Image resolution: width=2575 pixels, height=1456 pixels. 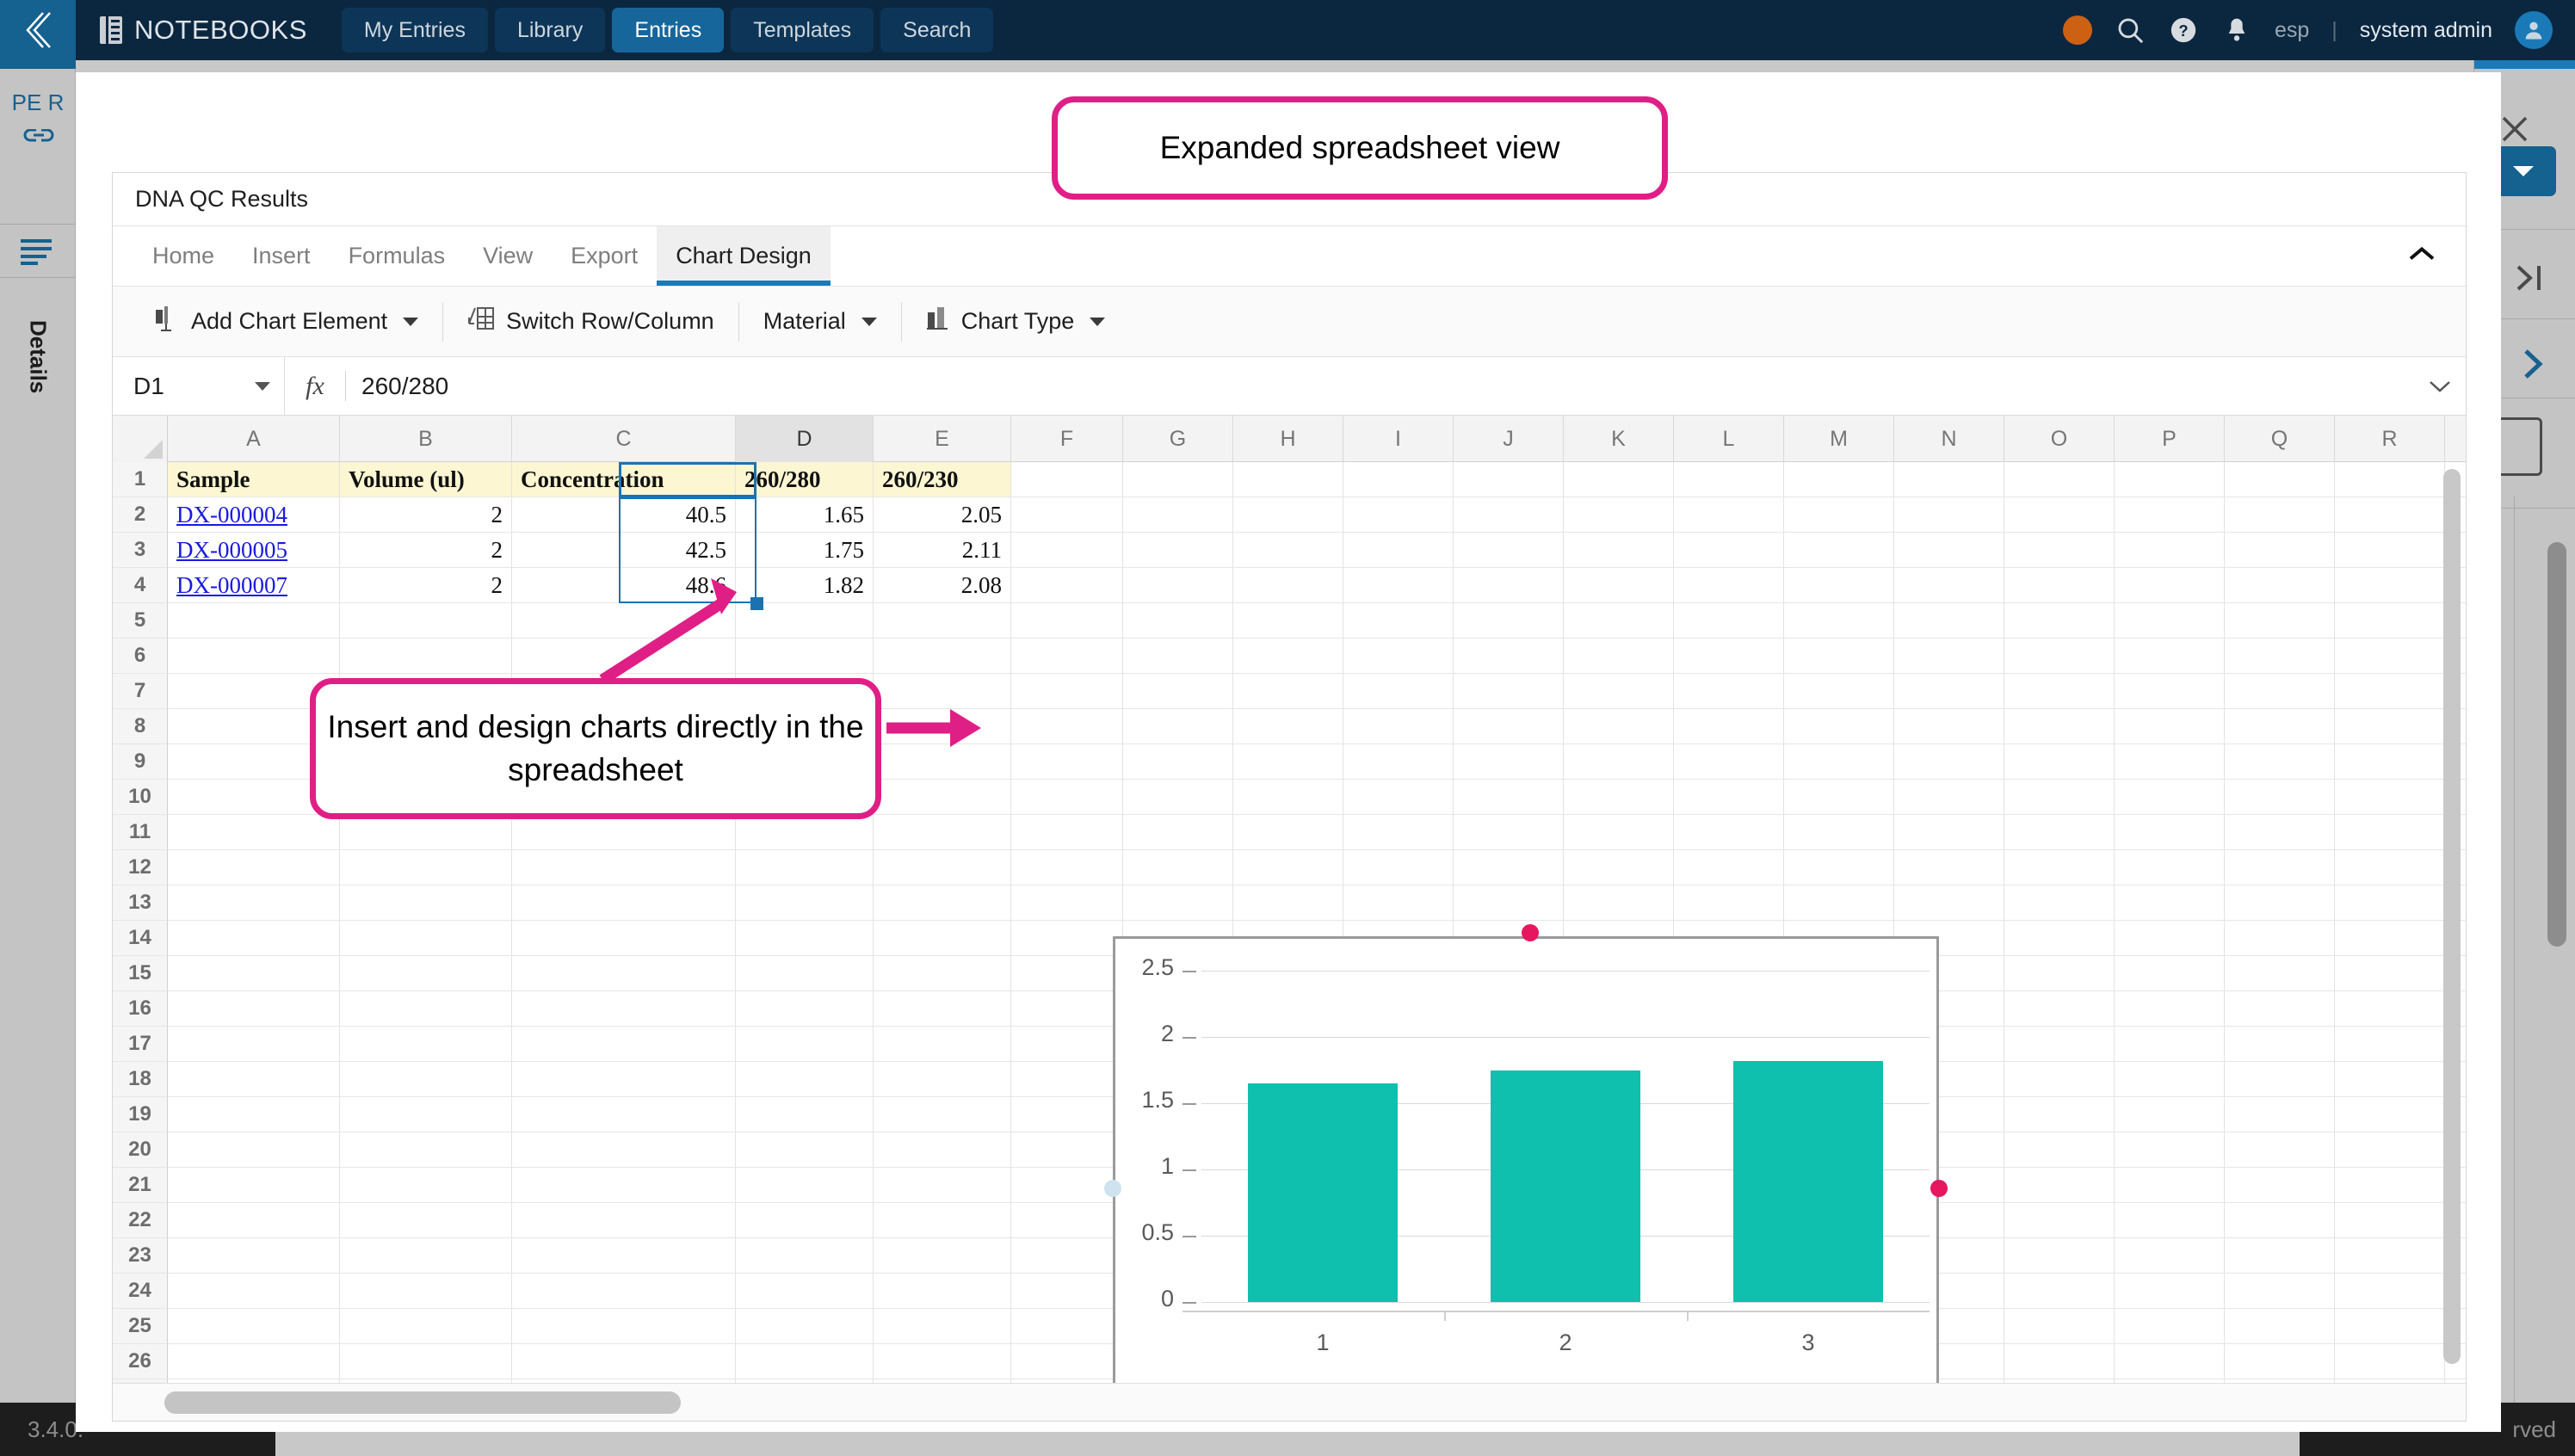 What do you see at coordinates (2059, 1185) in the screenshot?
I see `cell-O21` at bounding box center [2059, 1185].